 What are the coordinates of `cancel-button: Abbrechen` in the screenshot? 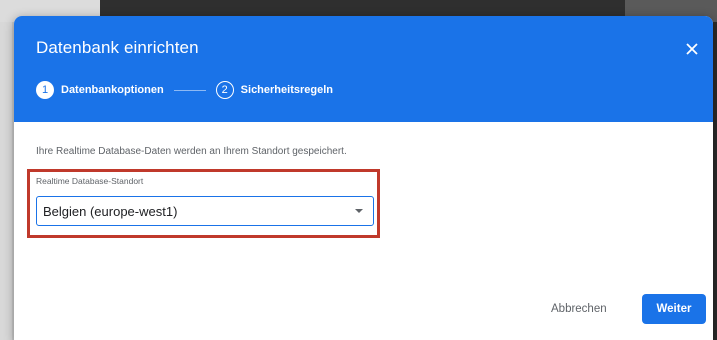 It's located at (579, 309).